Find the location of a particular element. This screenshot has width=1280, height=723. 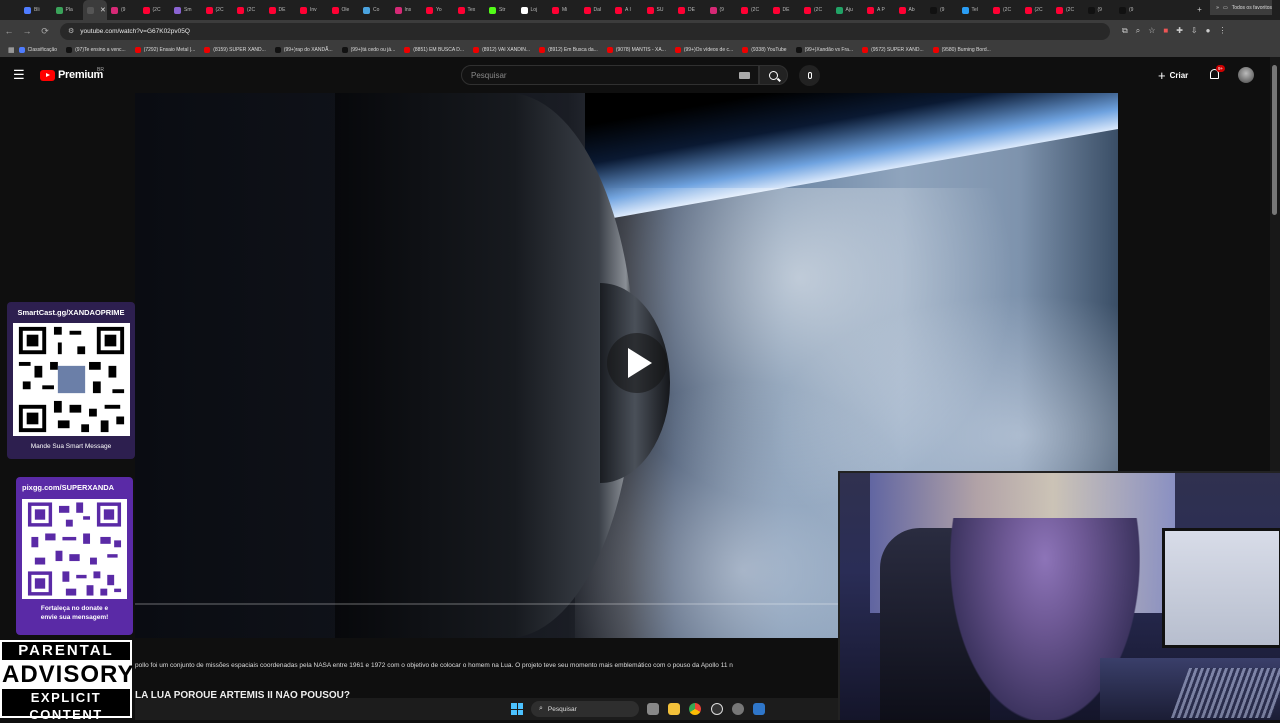

bookmark-star-icon: ☆ is located at coordinates (1151, 31).